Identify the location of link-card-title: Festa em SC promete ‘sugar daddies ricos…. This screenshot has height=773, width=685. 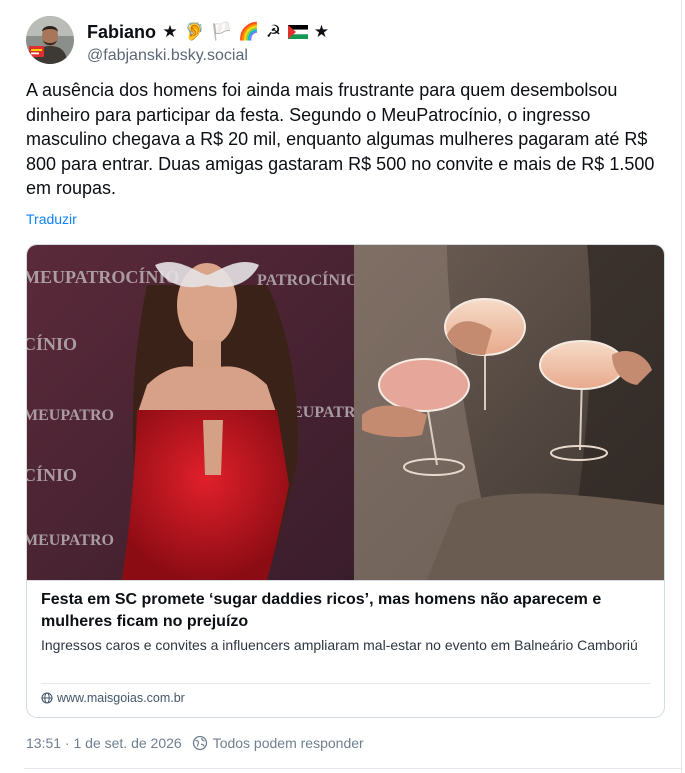
(346, 611).